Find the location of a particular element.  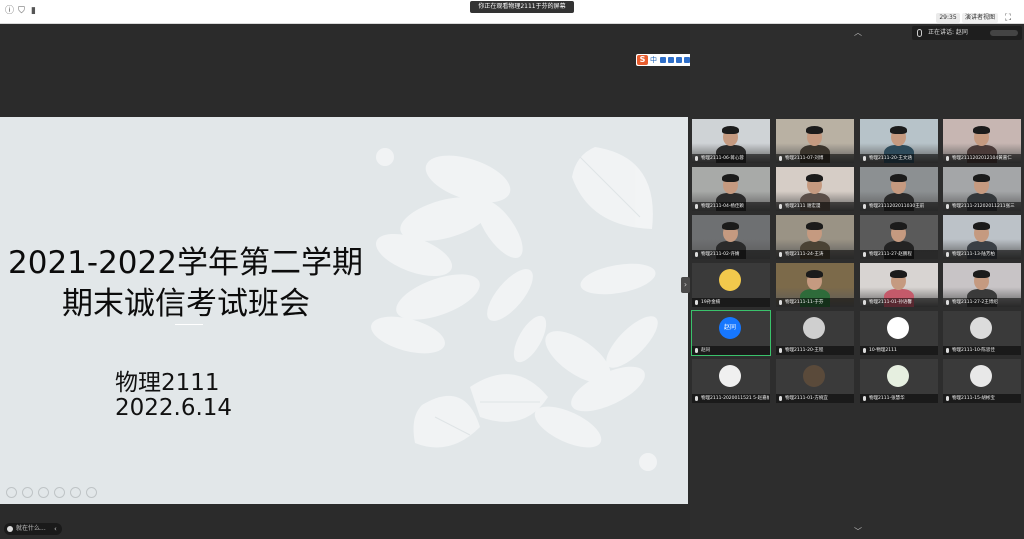

speaker-view-button: 演讲者视图 is located at coordinates (980, 18).